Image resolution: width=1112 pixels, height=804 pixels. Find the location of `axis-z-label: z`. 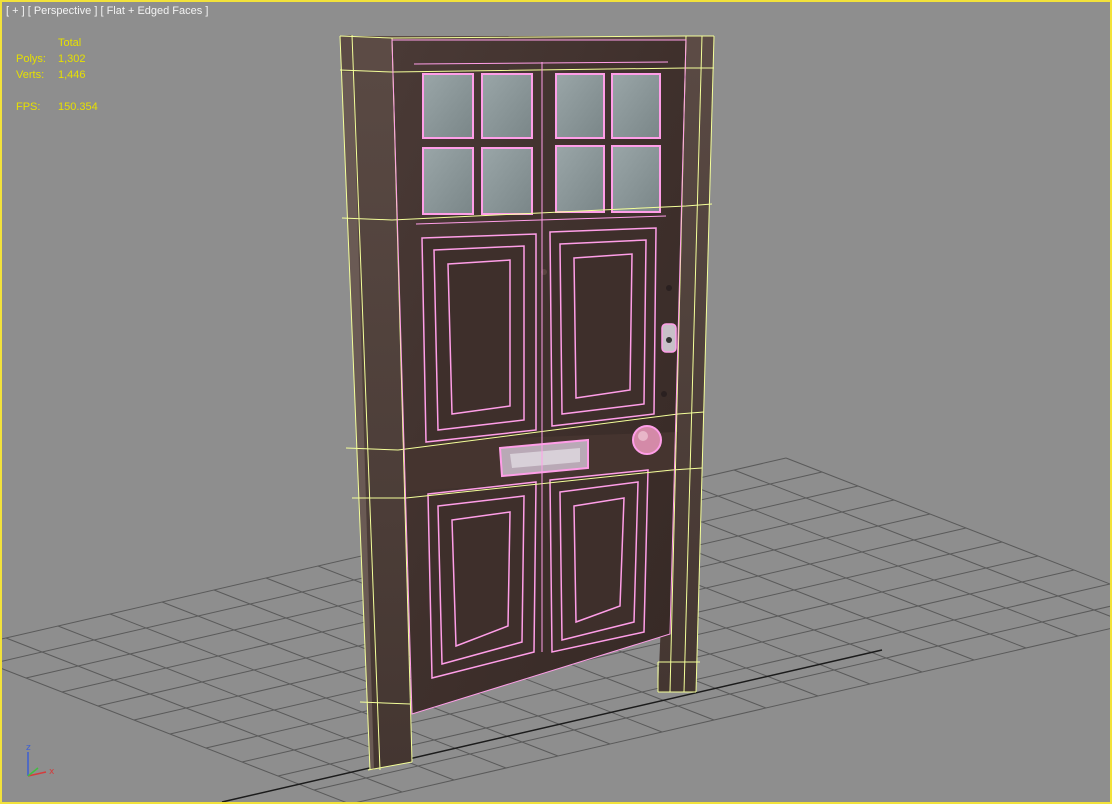

axis-z-label: z is located at coordinates (28, 748).